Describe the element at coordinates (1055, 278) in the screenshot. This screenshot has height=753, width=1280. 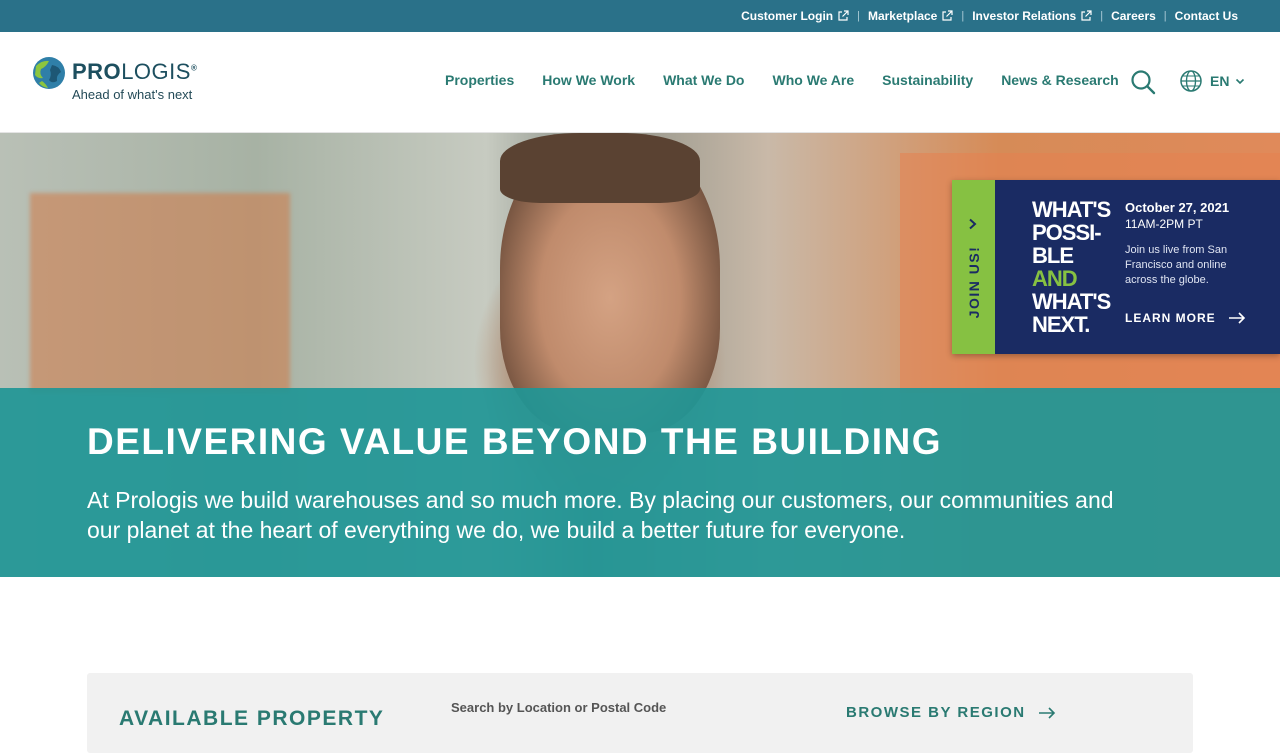
I see `artwork-line: AND` at that location.